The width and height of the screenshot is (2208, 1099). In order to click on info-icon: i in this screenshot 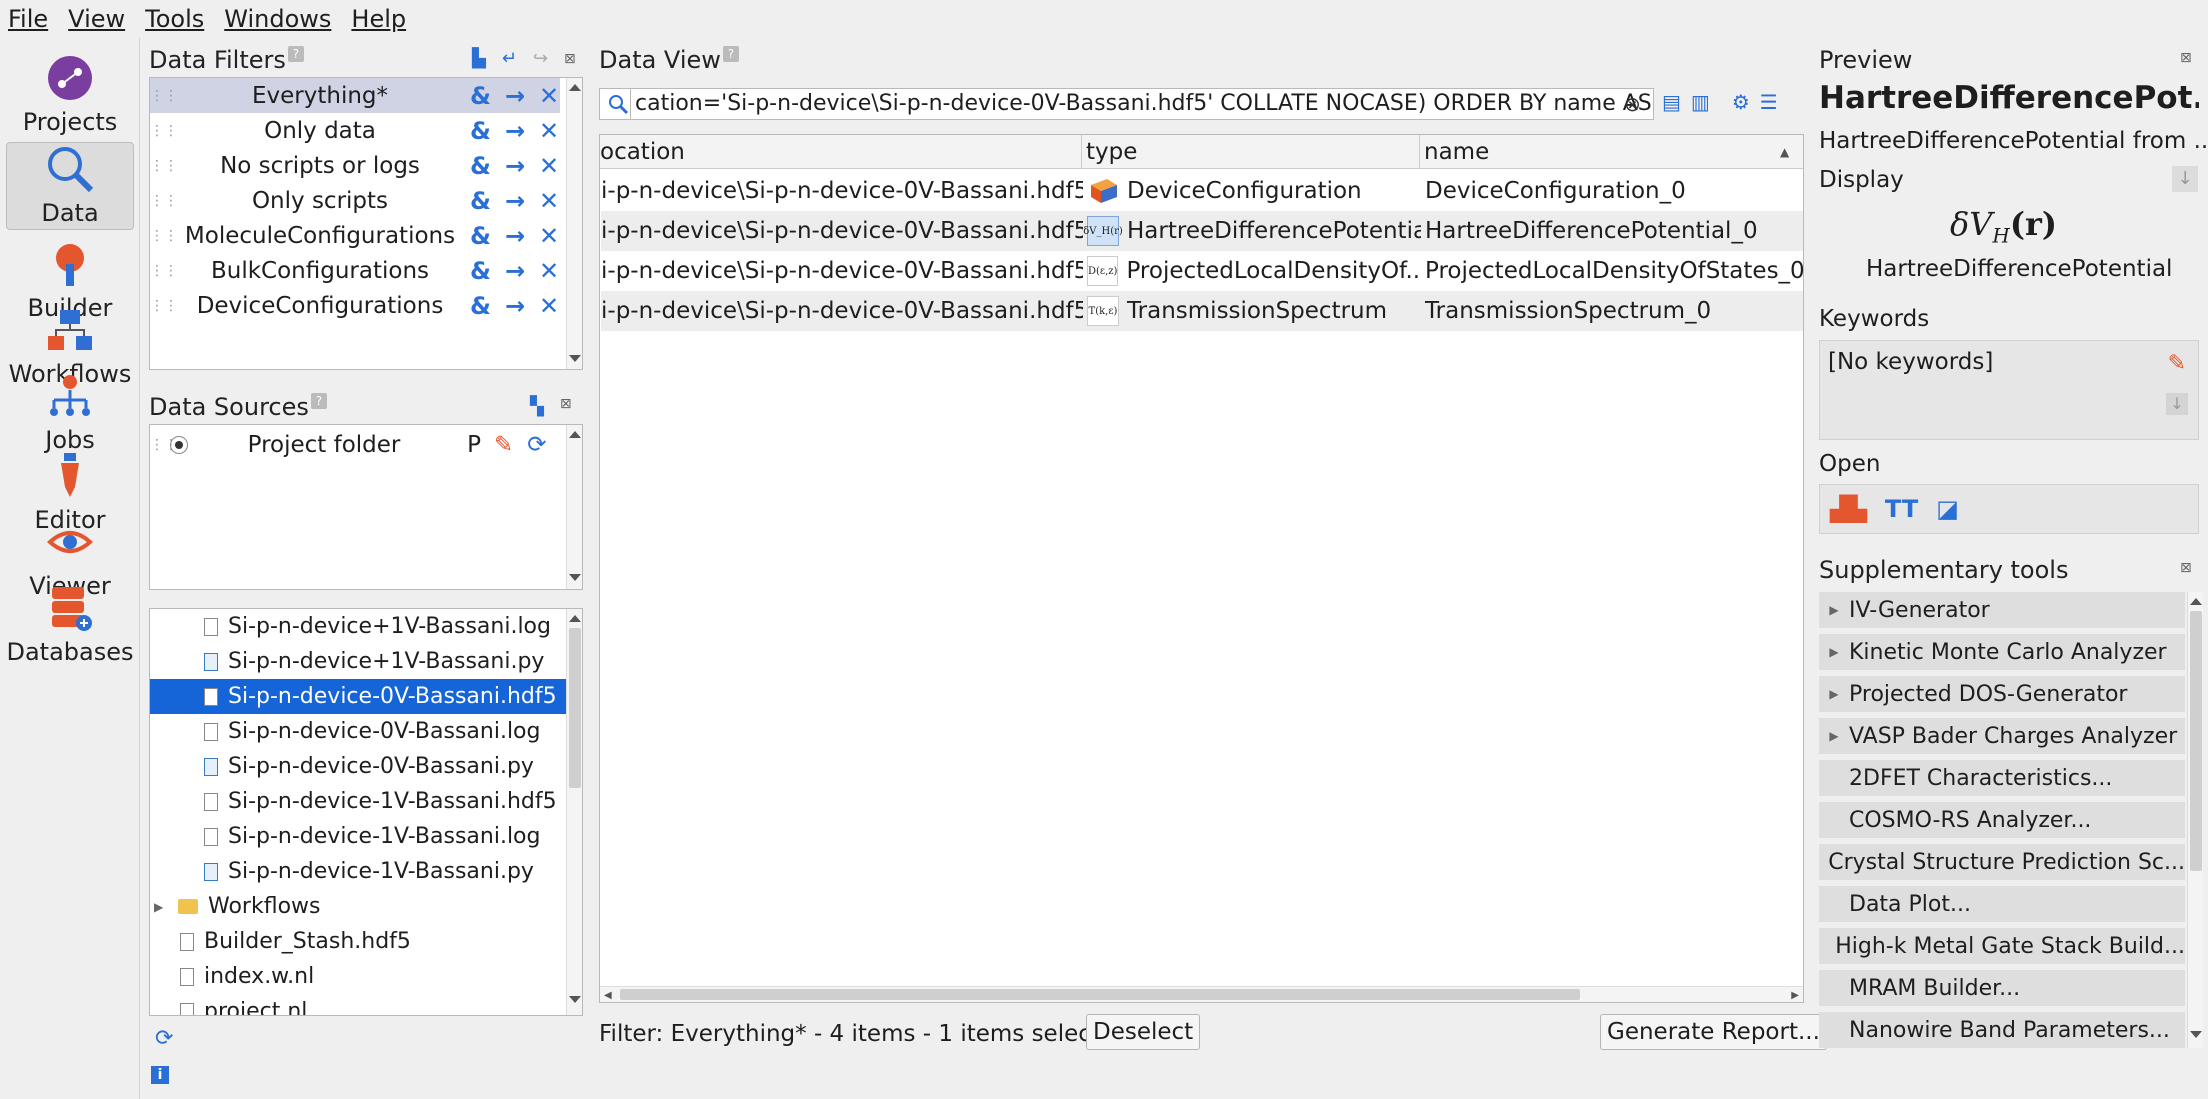, I will do `click(160, 1075)`.